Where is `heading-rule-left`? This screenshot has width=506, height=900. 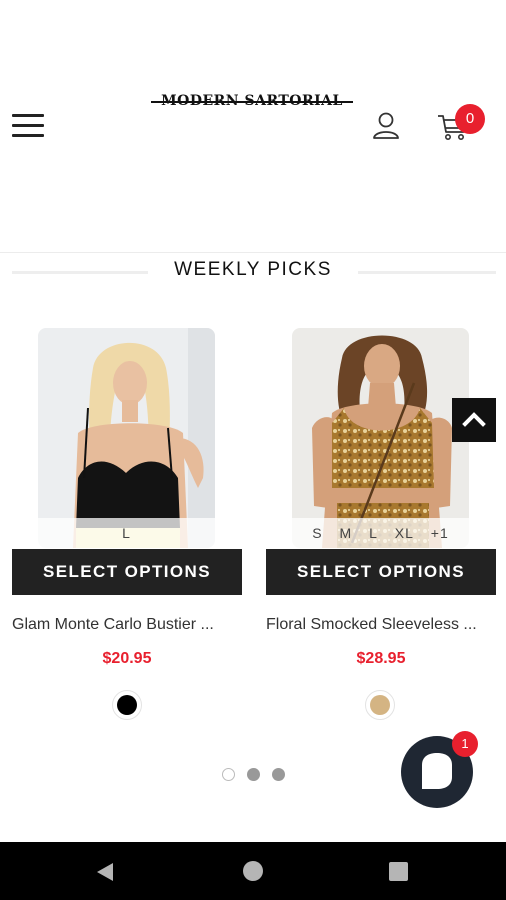
heading-rule-left is located at coordinates (80, 272).